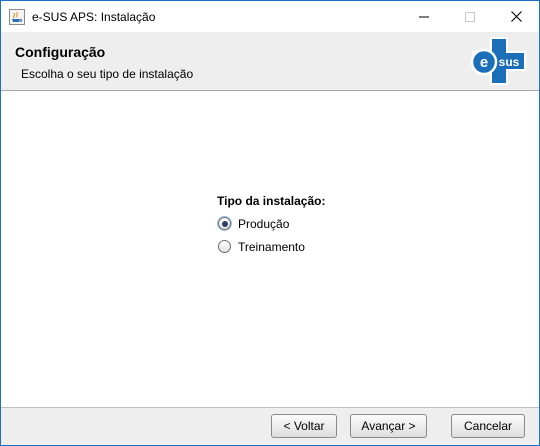 The width and height of the screenshot is (540, 446). I want to click on logo-text: sus, so click(509, 62).